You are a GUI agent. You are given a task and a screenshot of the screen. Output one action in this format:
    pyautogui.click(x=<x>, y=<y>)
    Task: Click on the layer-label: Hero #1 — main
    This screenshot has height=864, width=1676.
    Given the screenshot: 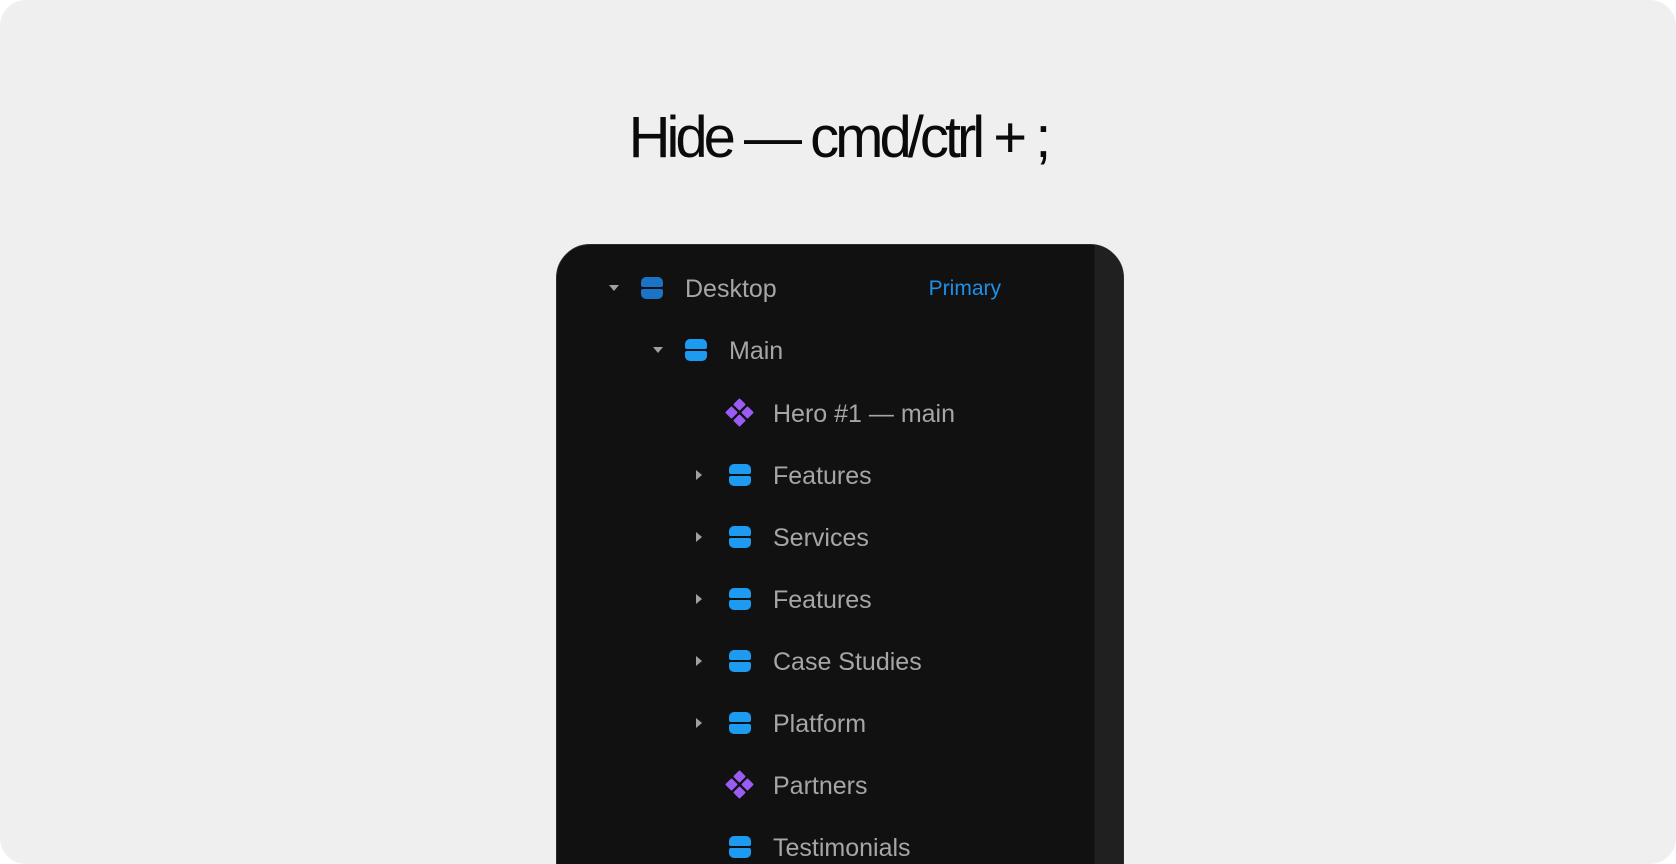 What is the action you would take?
    pyautogui.click(x=864, y=414)
    